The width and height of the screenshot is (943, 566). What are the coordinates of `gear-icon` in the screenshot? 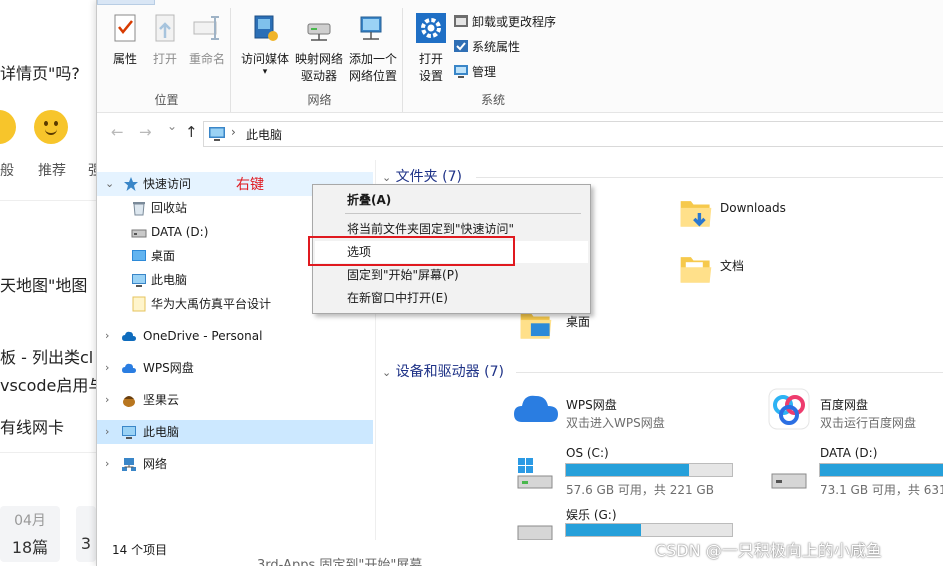 It's located at (431, 28).